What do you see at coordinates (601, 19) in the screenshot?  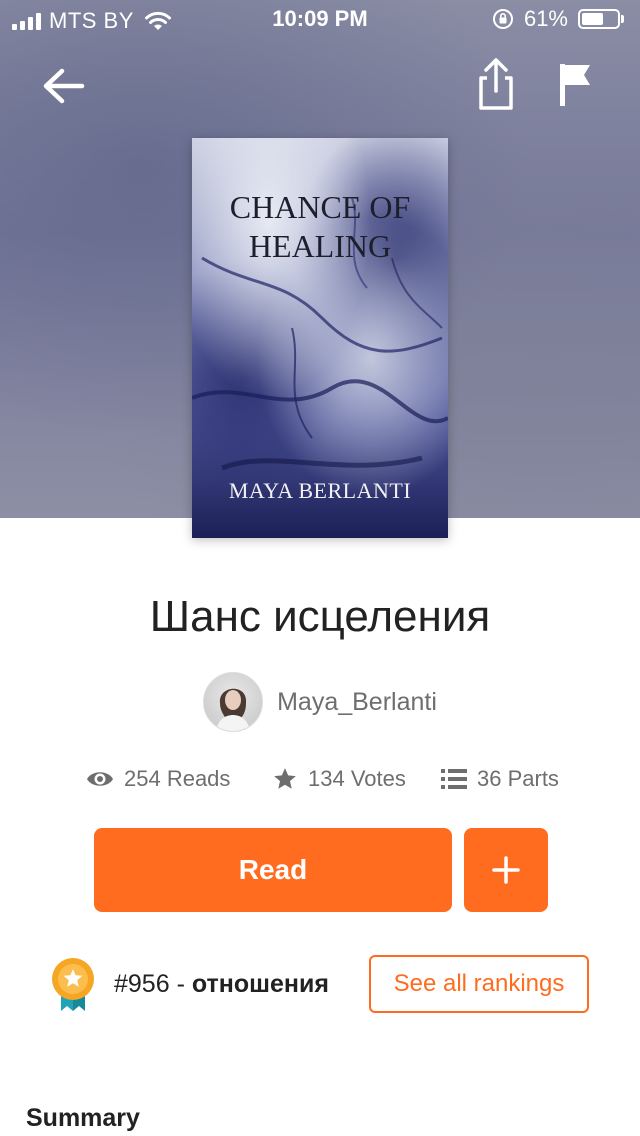 I see `battery-icon` at bounding box center [601, 19].